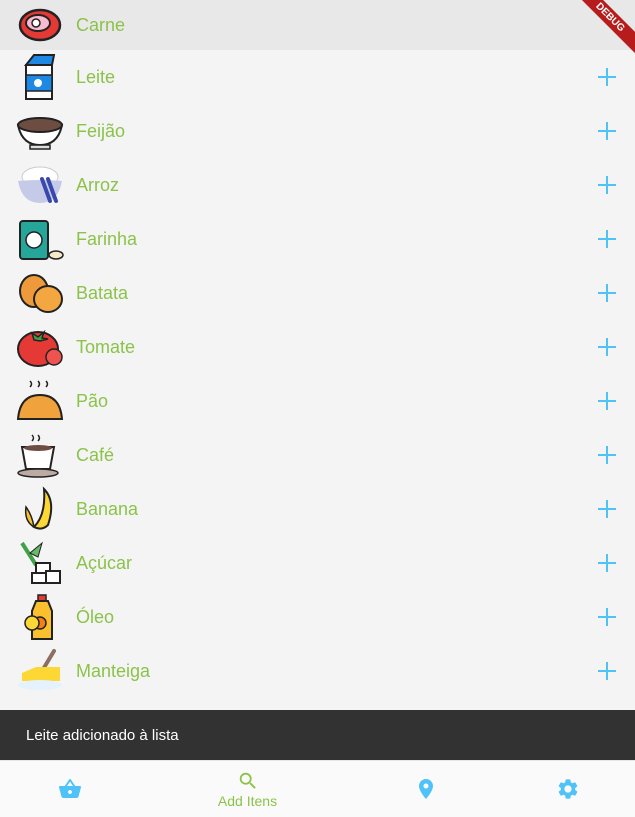 Image resolution: width=635 pixels, height=817 pixels. What do you see at coordinates (107, 508) in the screenshot?
I see `item-label: Banana` at bounding box center [107, 508].